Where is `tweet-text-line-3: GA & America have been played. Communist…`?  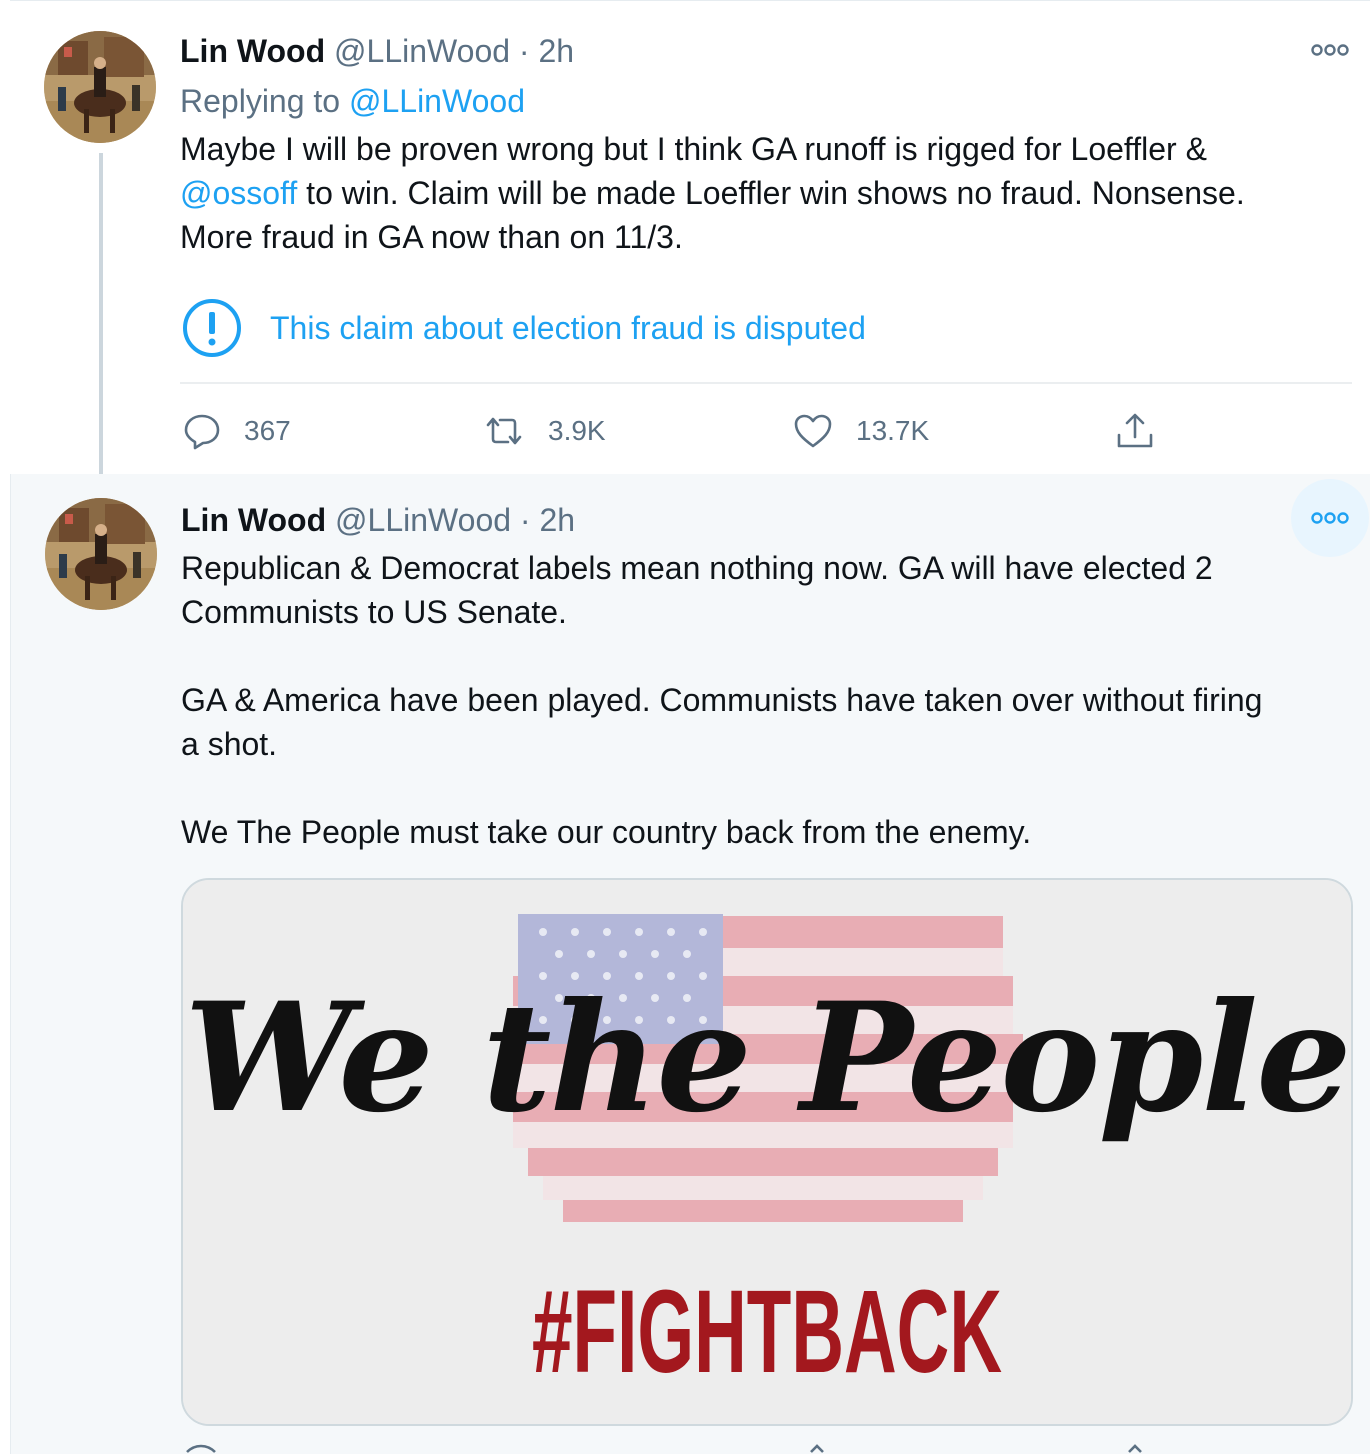
tweet-text-line-3: GA & America have been played. Communist… is located at coordinates (722, 700).